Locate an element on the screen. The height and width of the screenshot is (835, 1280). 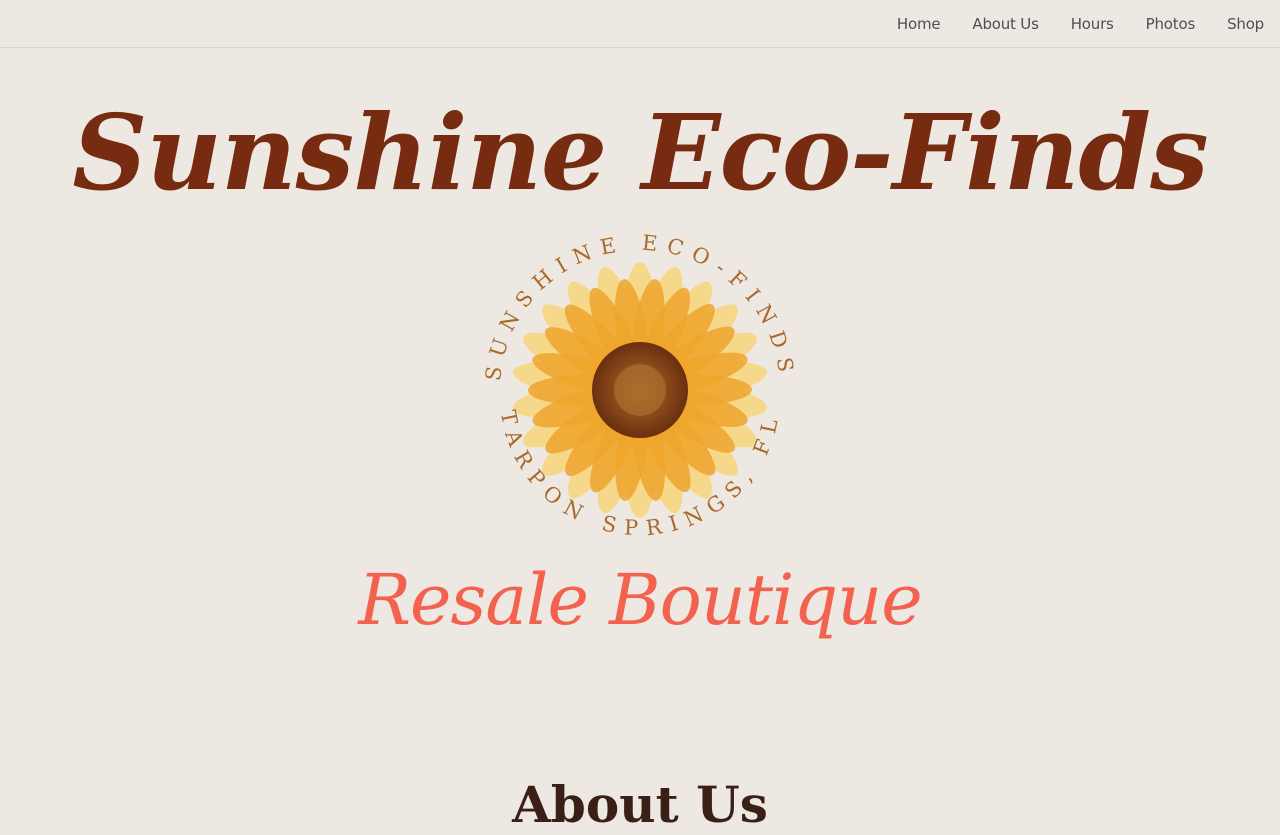
logo-emblem: SUNSHINE ECO-FINDS TARPON SPRINGS, FL is located at coordinates (640, 390).